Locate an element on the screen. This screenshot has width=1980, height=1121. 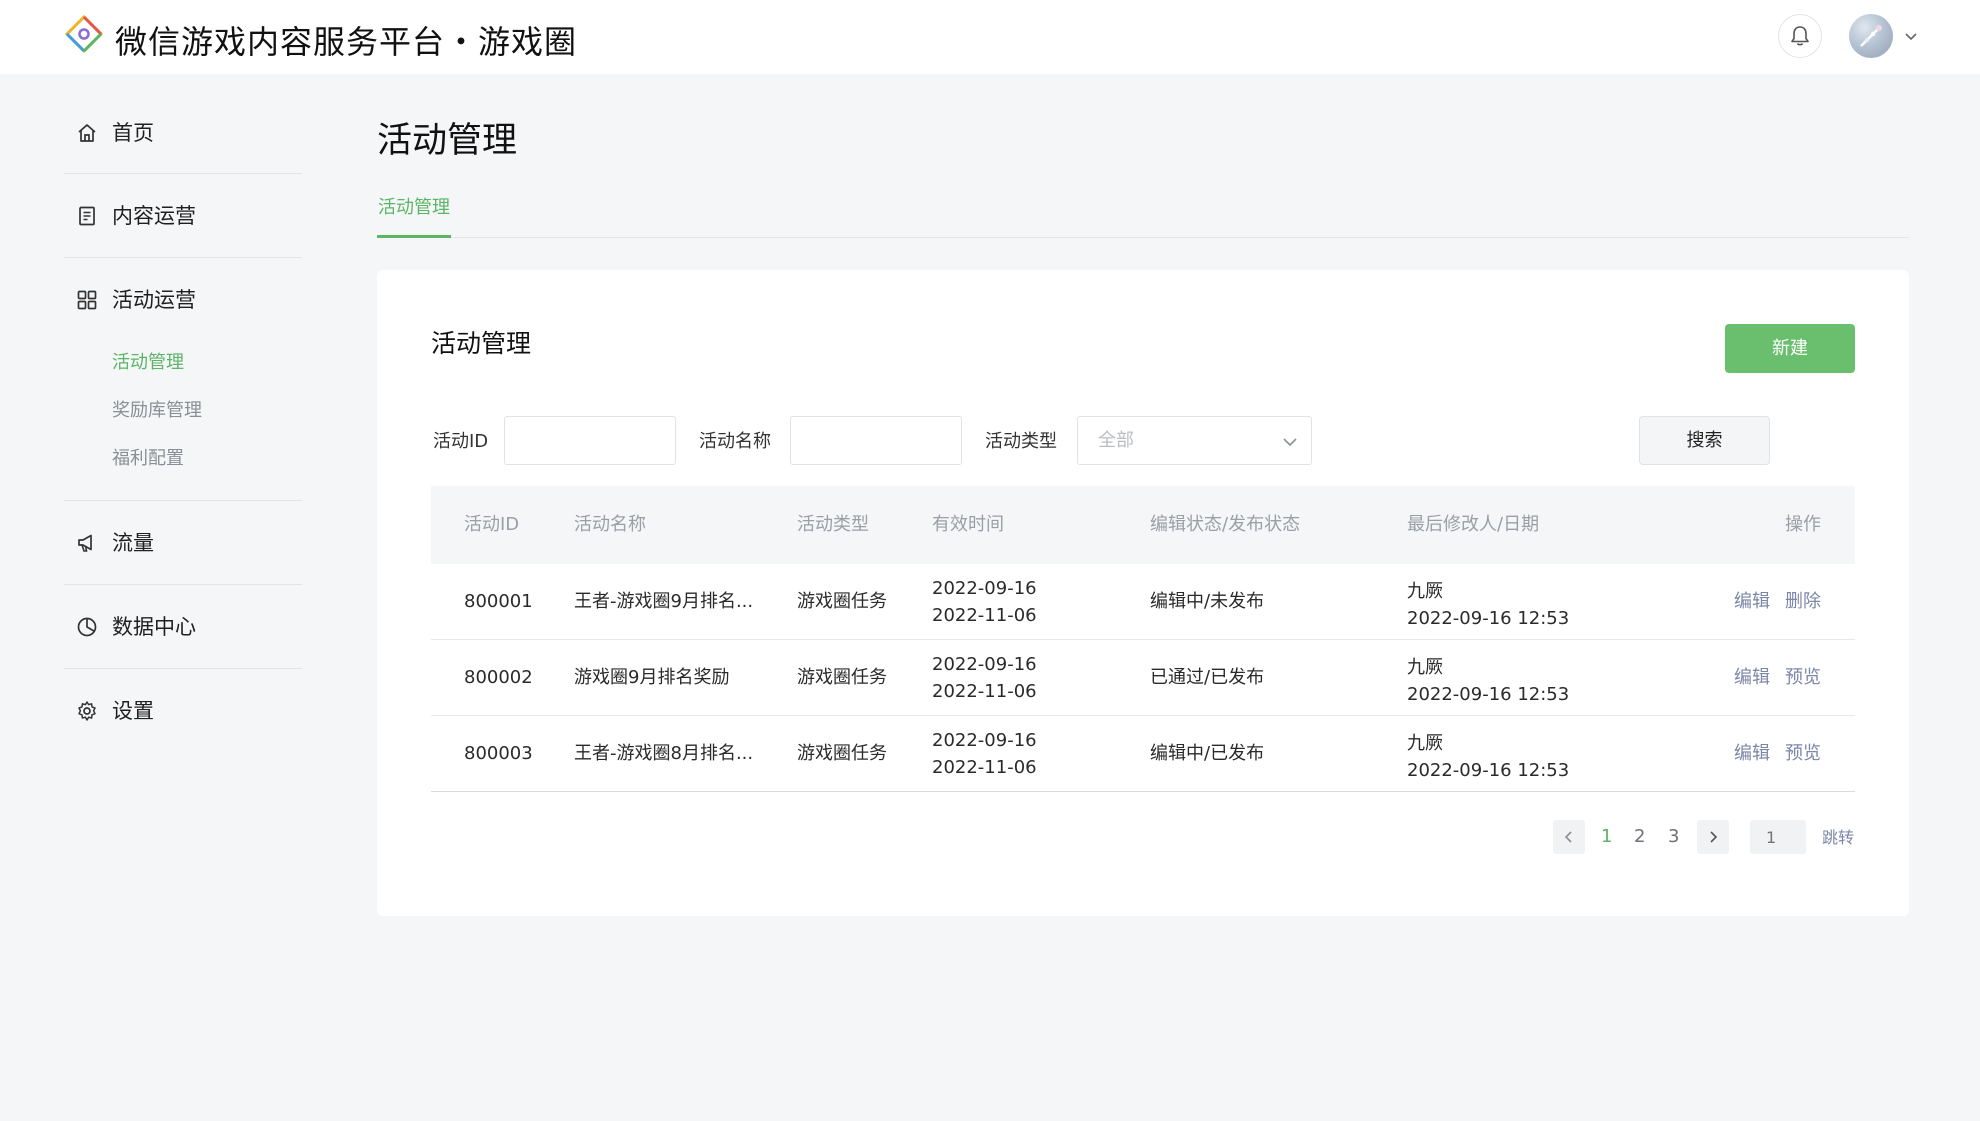
grid-icon is located at coordinates (87, 300).